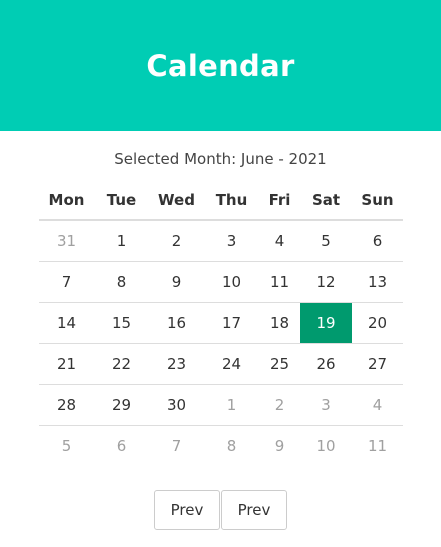 This screenshot has height=547, width=441. Describe the element at coordinates (279, 323) in the screenshot. I see `calendar-day: 18` at that location.